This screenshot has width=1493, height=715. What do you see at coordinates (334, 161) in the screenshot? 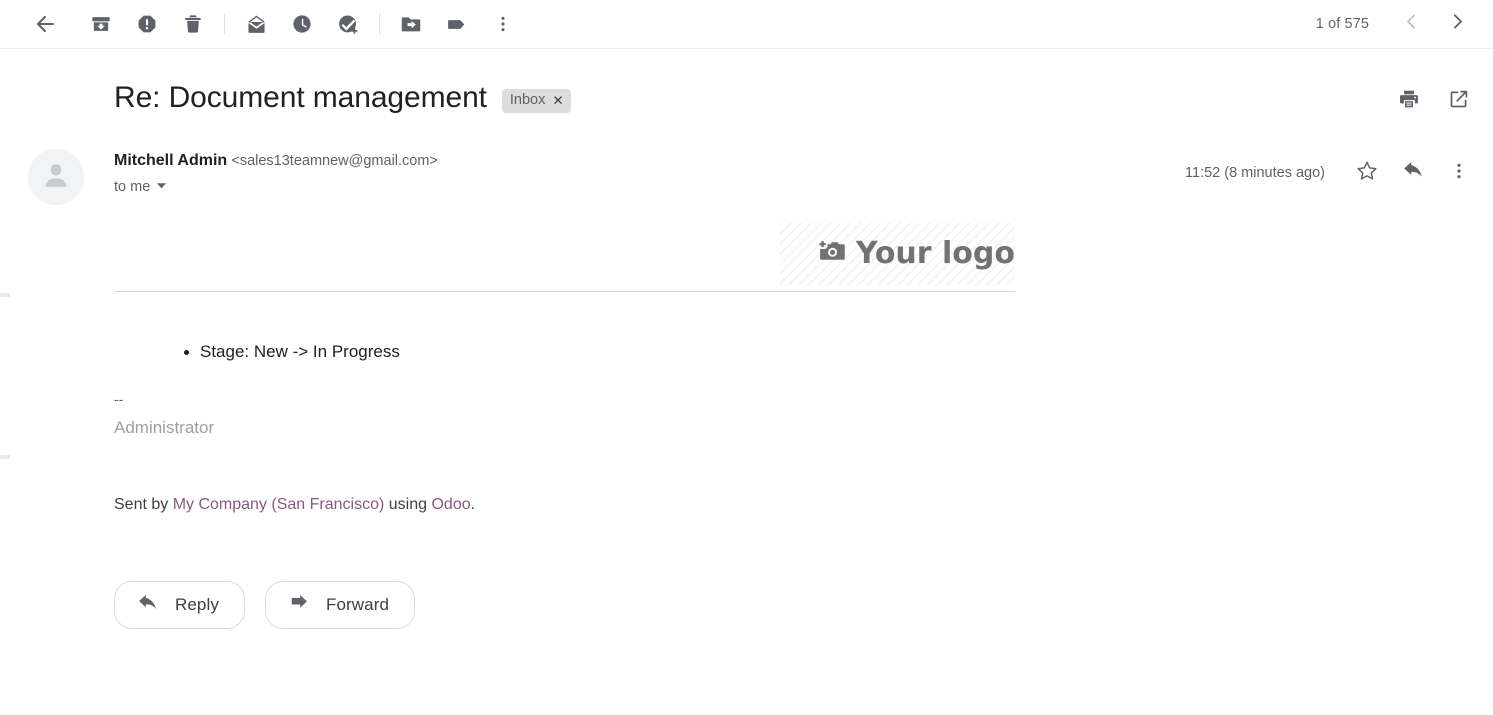
I see `sender-email: <sales13teamnew@gmail.com>` at bounding box center [334, 161].